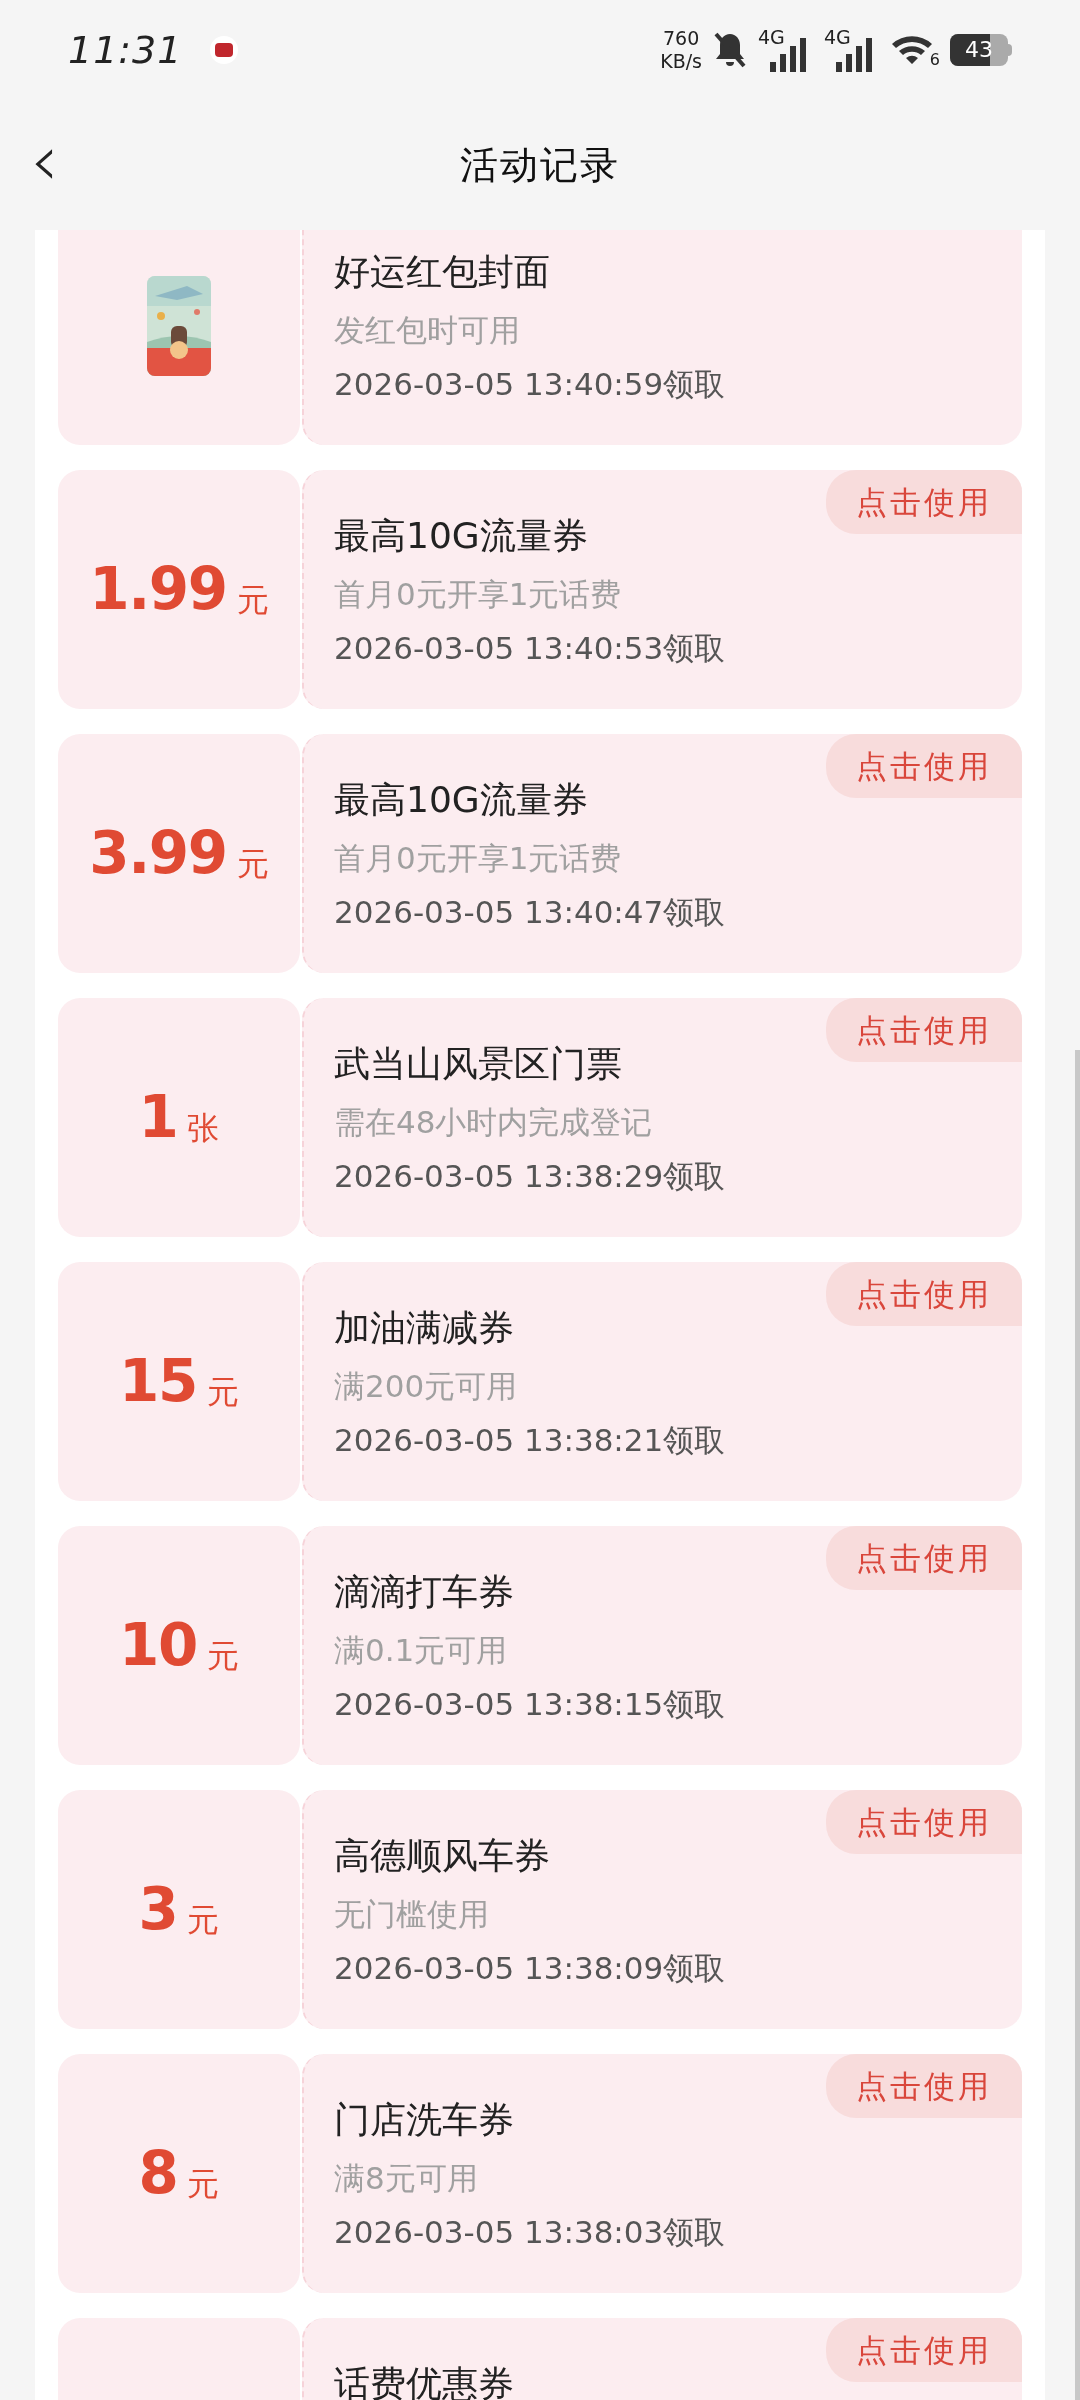 The width and height of the screenshot is (1080, 2400). Describe the element at coordinates (411, 1914) in the screenshot. I see `coupon-condition: 无门槛使用` at that location.